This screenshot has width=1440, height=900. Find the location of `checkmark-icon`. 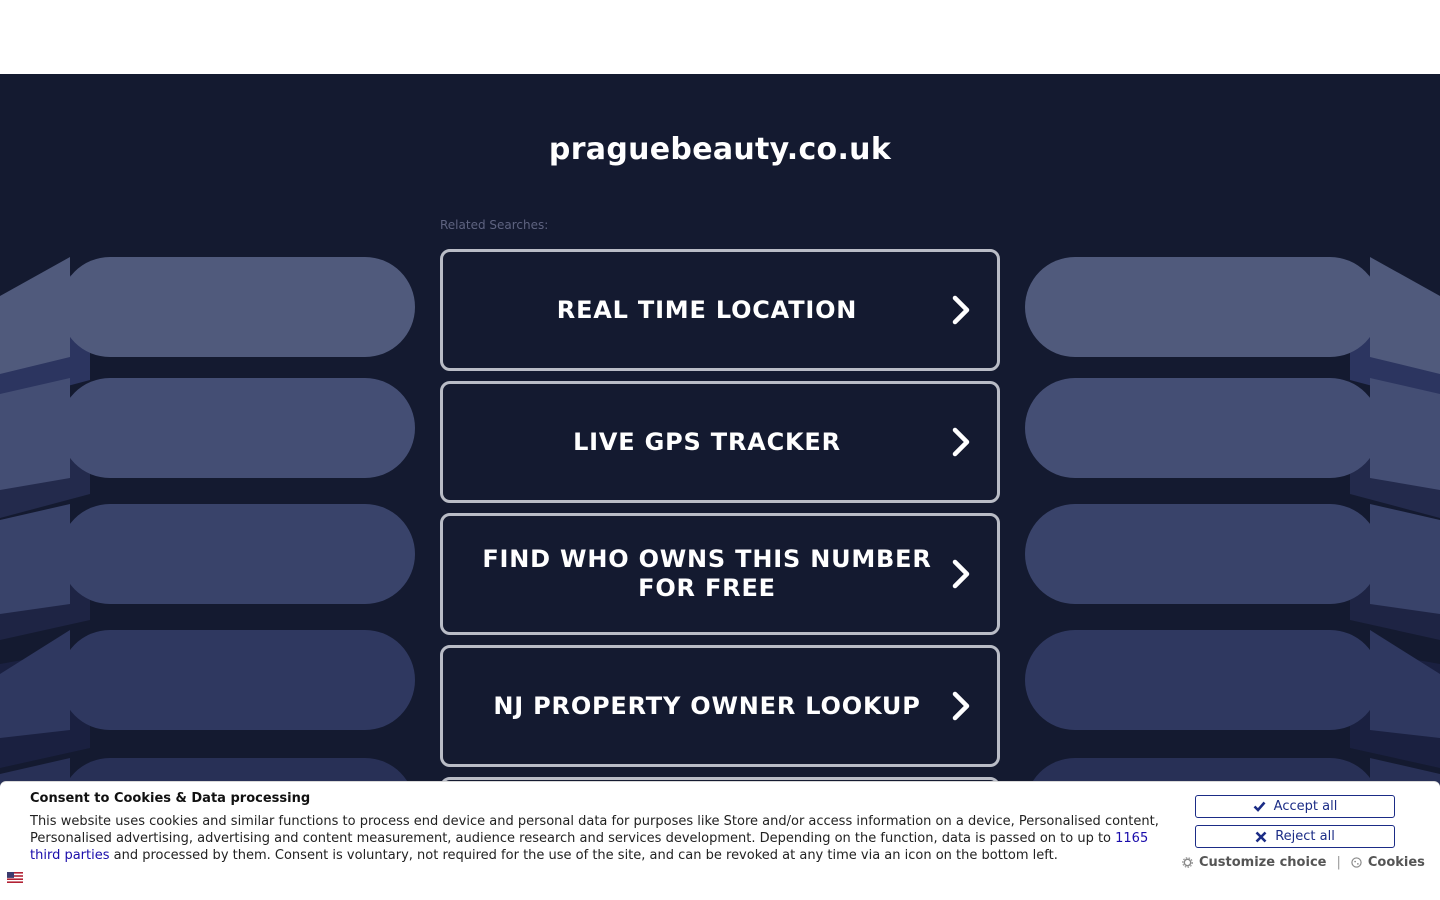

checkmark-icon is located at coordinates (1259, 806).